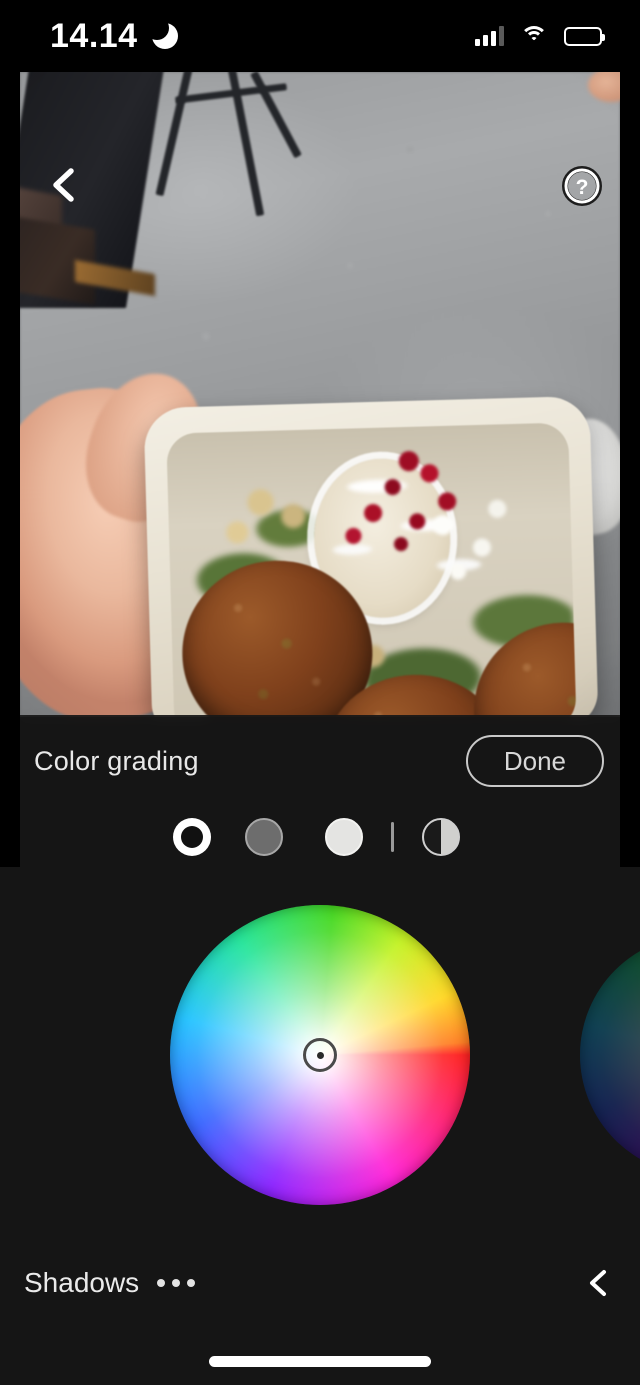 This screenshot has width=640, height=1385. I want to click on status-bar-left: 14.14, so click(114, 35).